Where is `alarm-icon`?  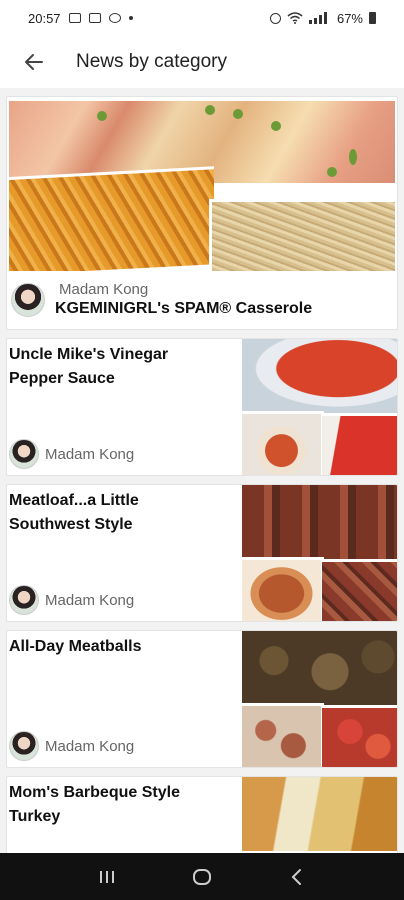 alarm-icon is located at coordinates (275, 18).